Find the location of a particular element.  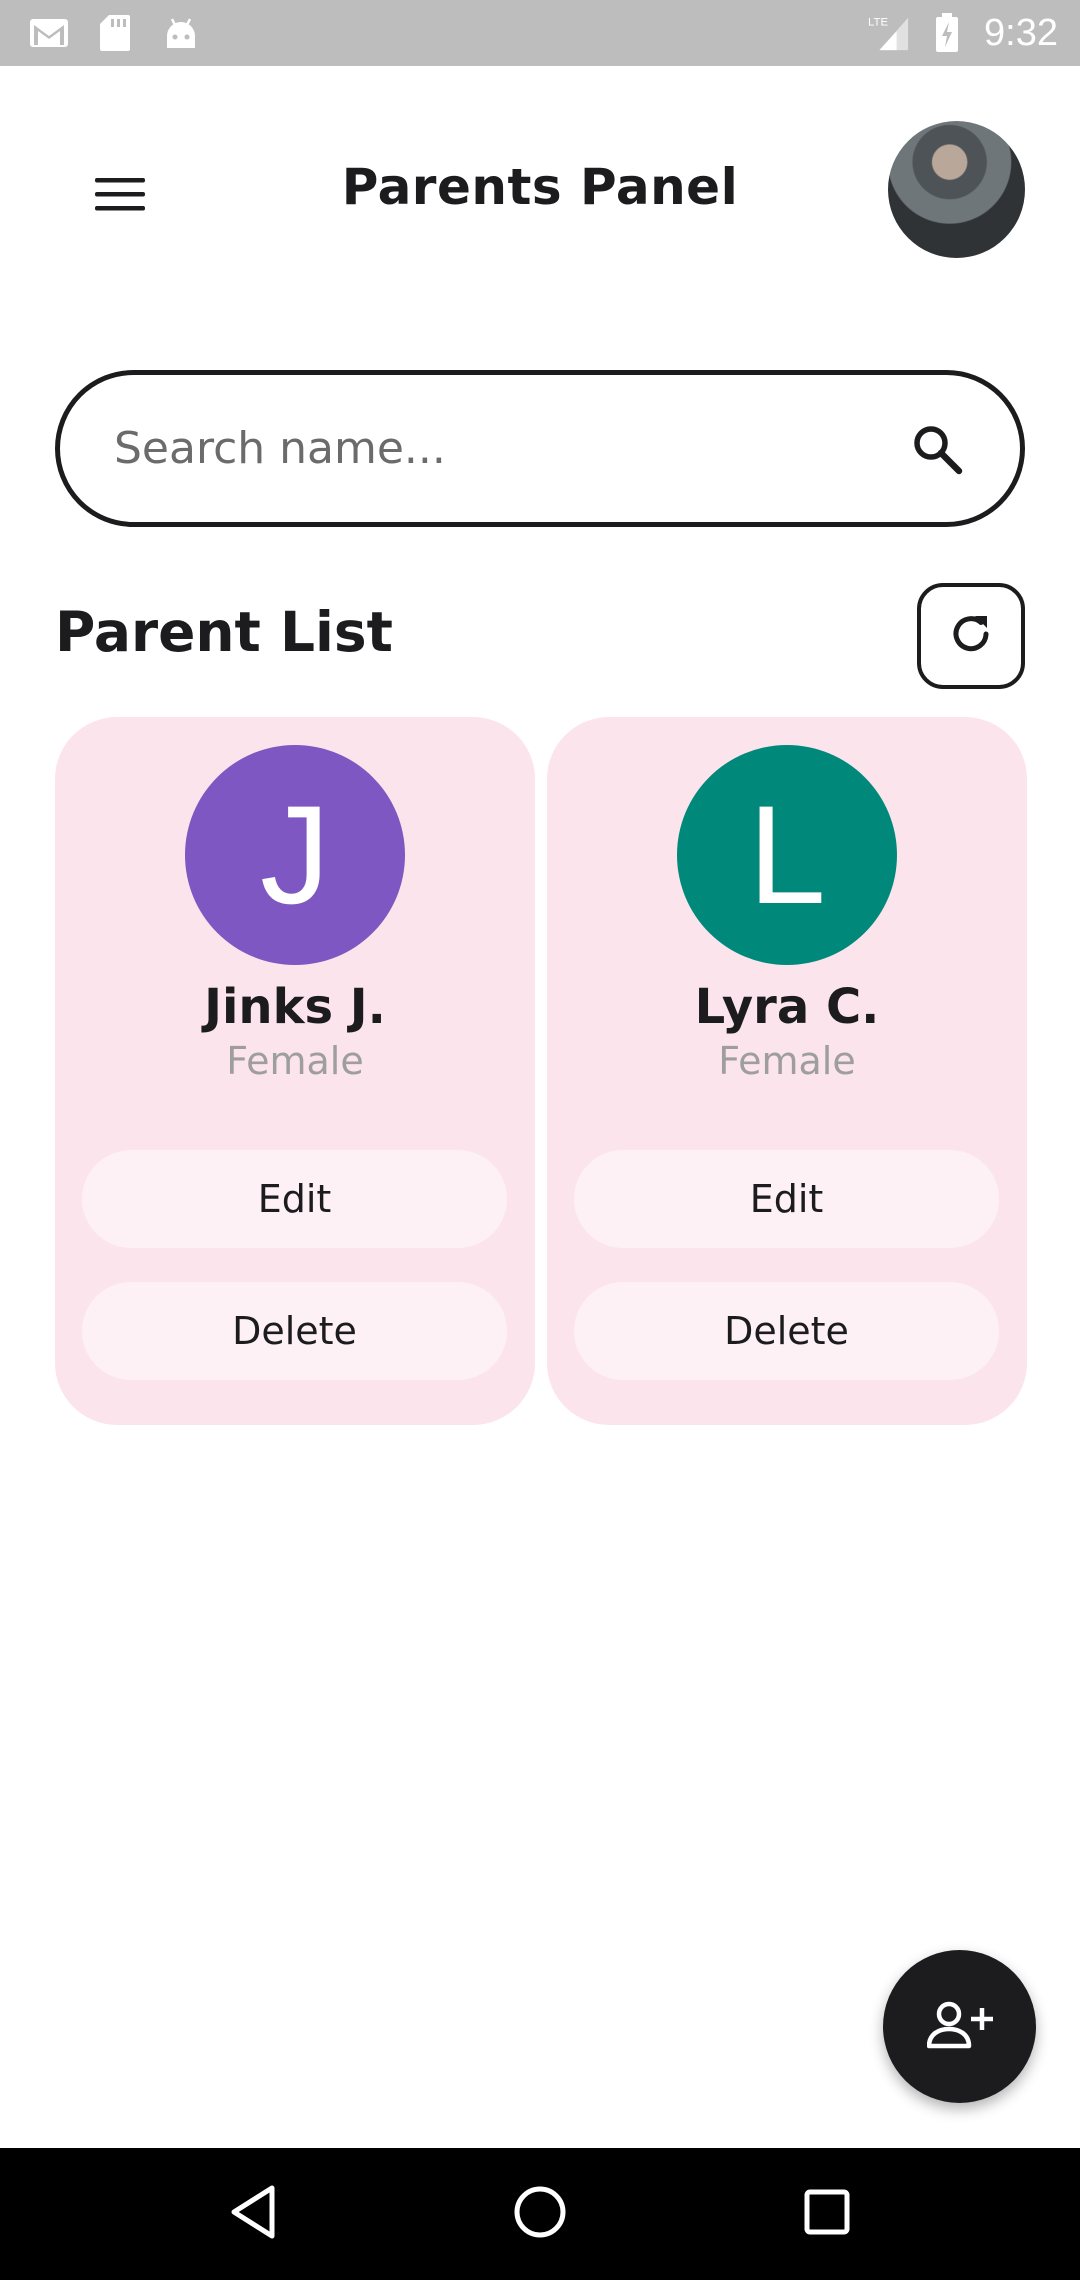

home-button is located at coordinates (540, 2214).